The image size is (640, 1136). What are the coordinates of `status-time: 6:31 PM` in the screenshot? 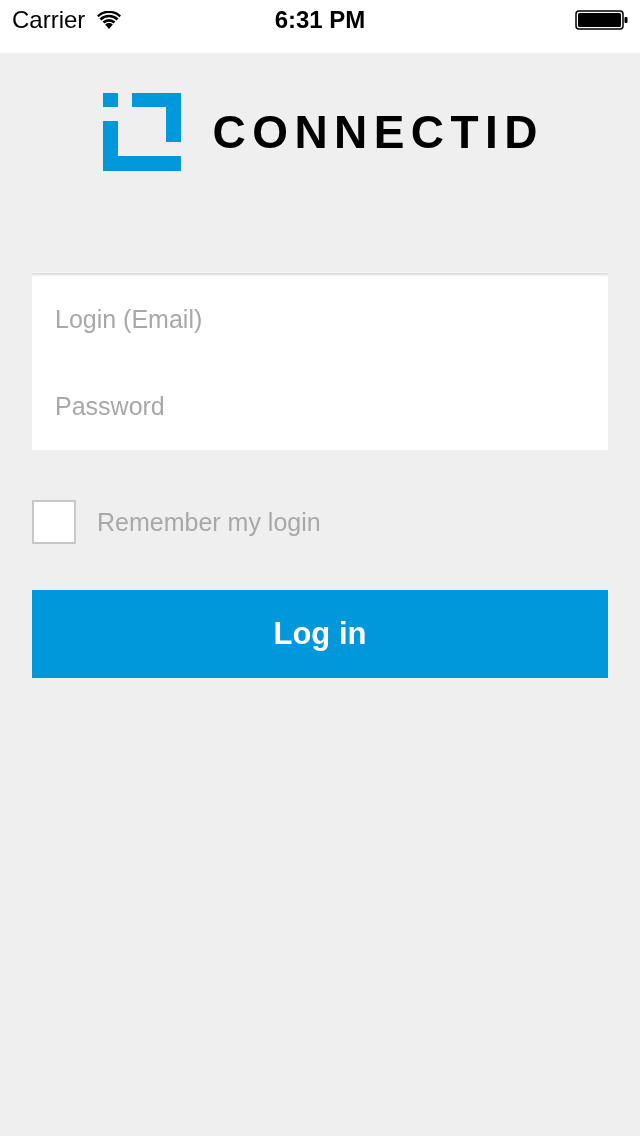 It's located at (320, 20).